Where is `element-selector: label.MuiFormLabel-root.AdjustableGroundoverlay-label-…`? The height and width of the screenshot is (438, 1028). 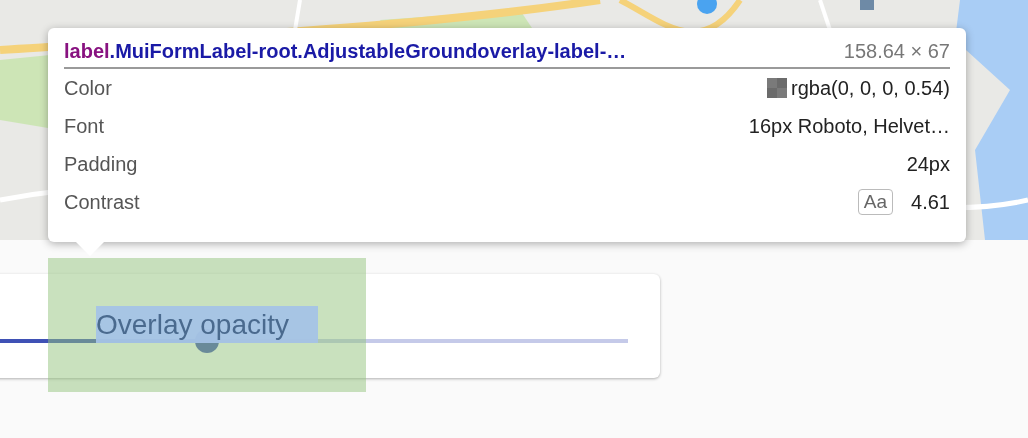 element-selector: label.MuiFormLabel-root.AdjustableGroundoverlay-label-… is located at coordinates (345, 51).